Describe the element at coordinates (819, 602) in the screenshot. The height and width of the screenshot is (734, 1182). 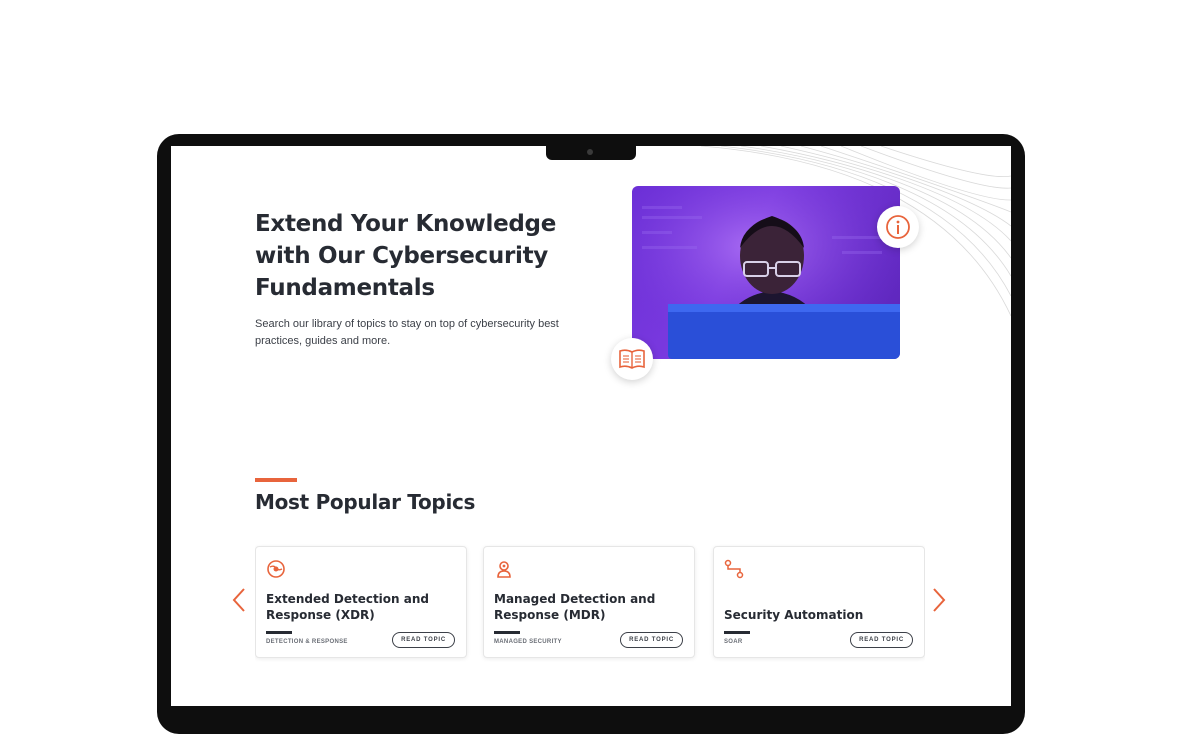
I see `topic-card-automation: Security Automation SOAR READ TOPIC` at that location.